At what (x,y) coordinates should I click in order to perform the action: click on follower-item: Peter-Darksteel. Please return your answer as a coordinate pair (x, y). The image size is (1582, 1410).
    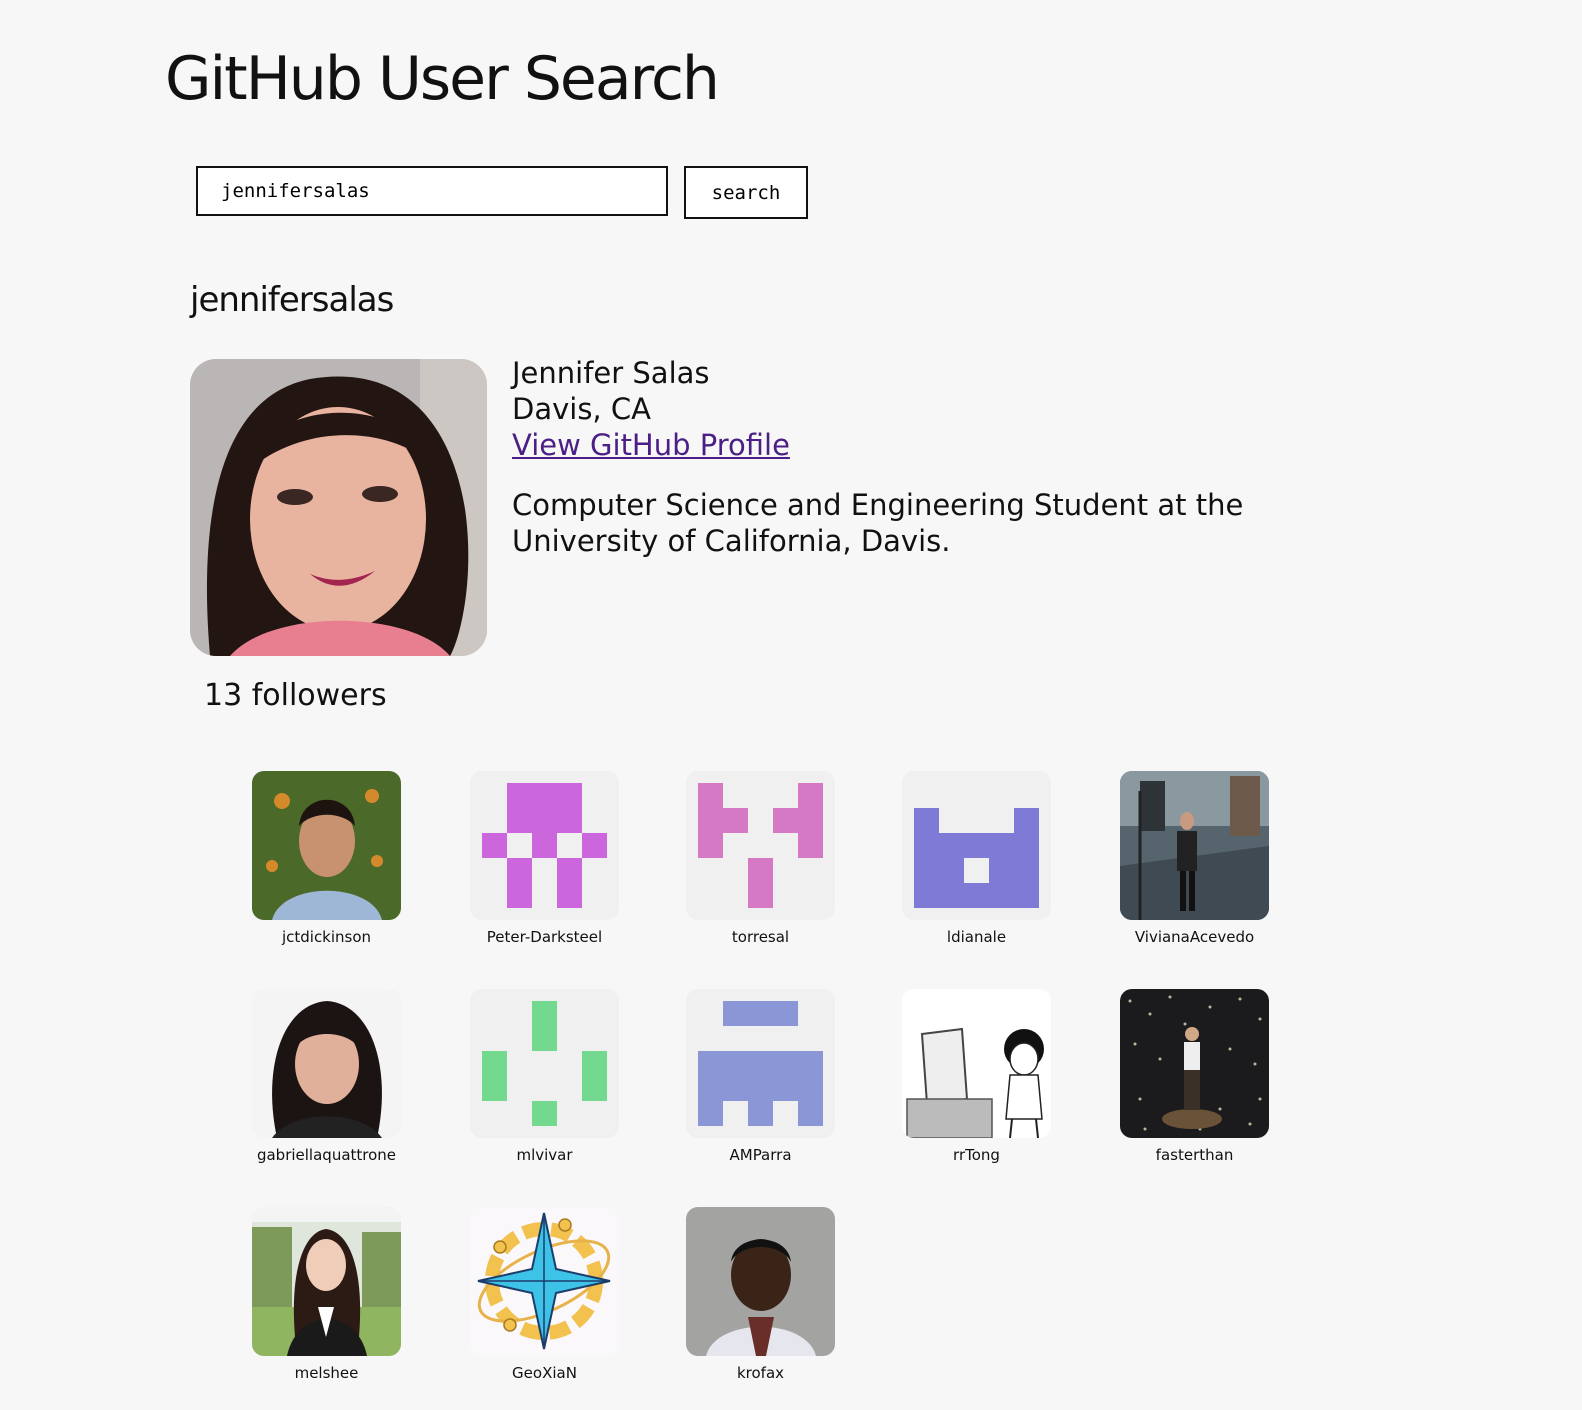
    Looking at the image, I should click on (544, 858).